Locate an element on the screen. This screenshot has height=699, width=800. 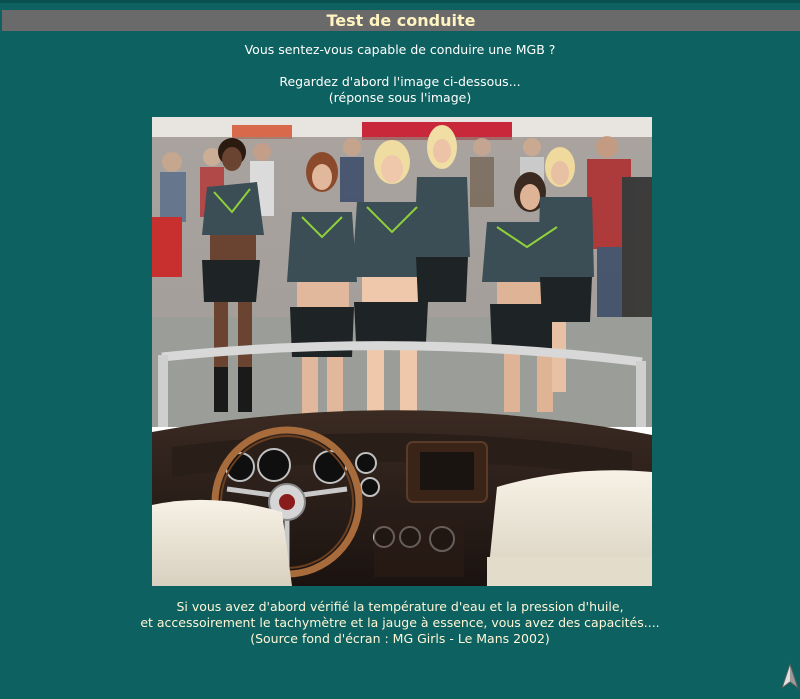
top-border is located at coordinates (400, 1).